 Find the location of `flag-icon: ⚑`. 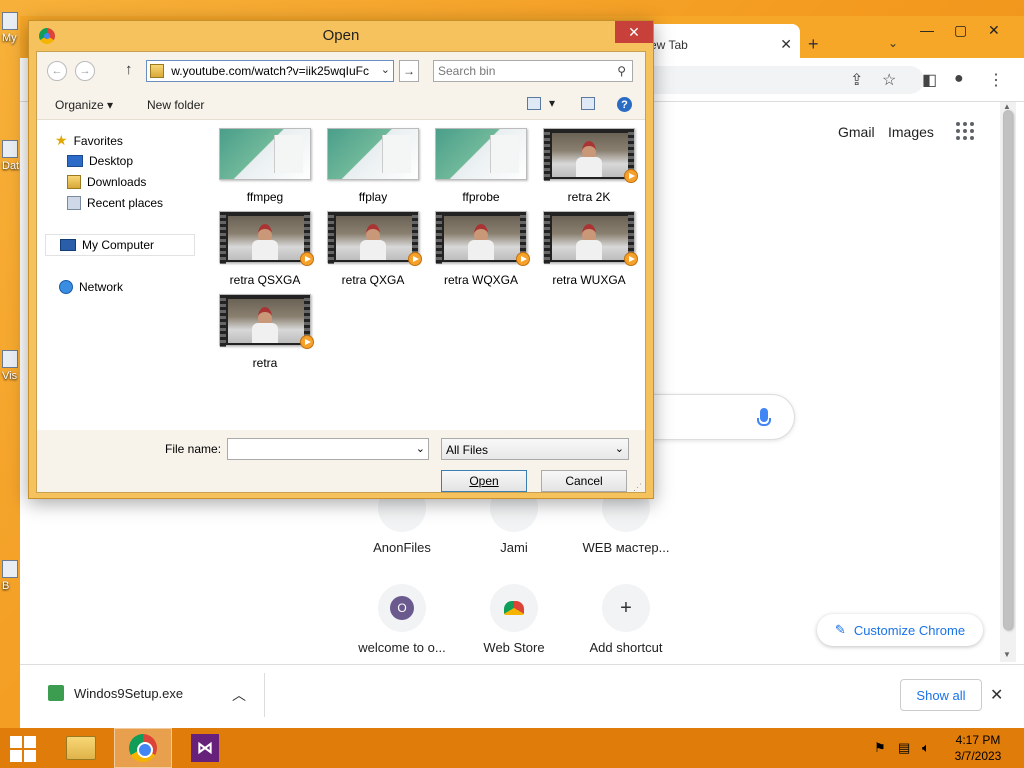

flag-icon: ⚑ is located at coordinates (880, 748).